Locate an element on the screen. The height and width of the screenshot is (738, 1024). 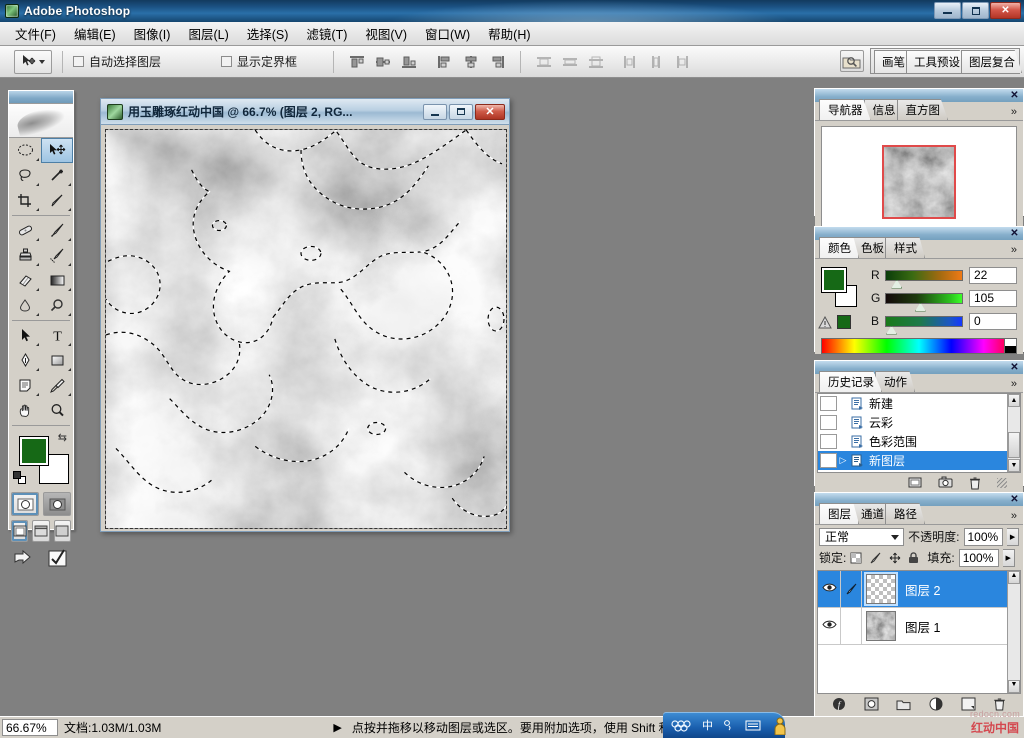
window-close-button: ✕ is located at coordinates (1005, 10).